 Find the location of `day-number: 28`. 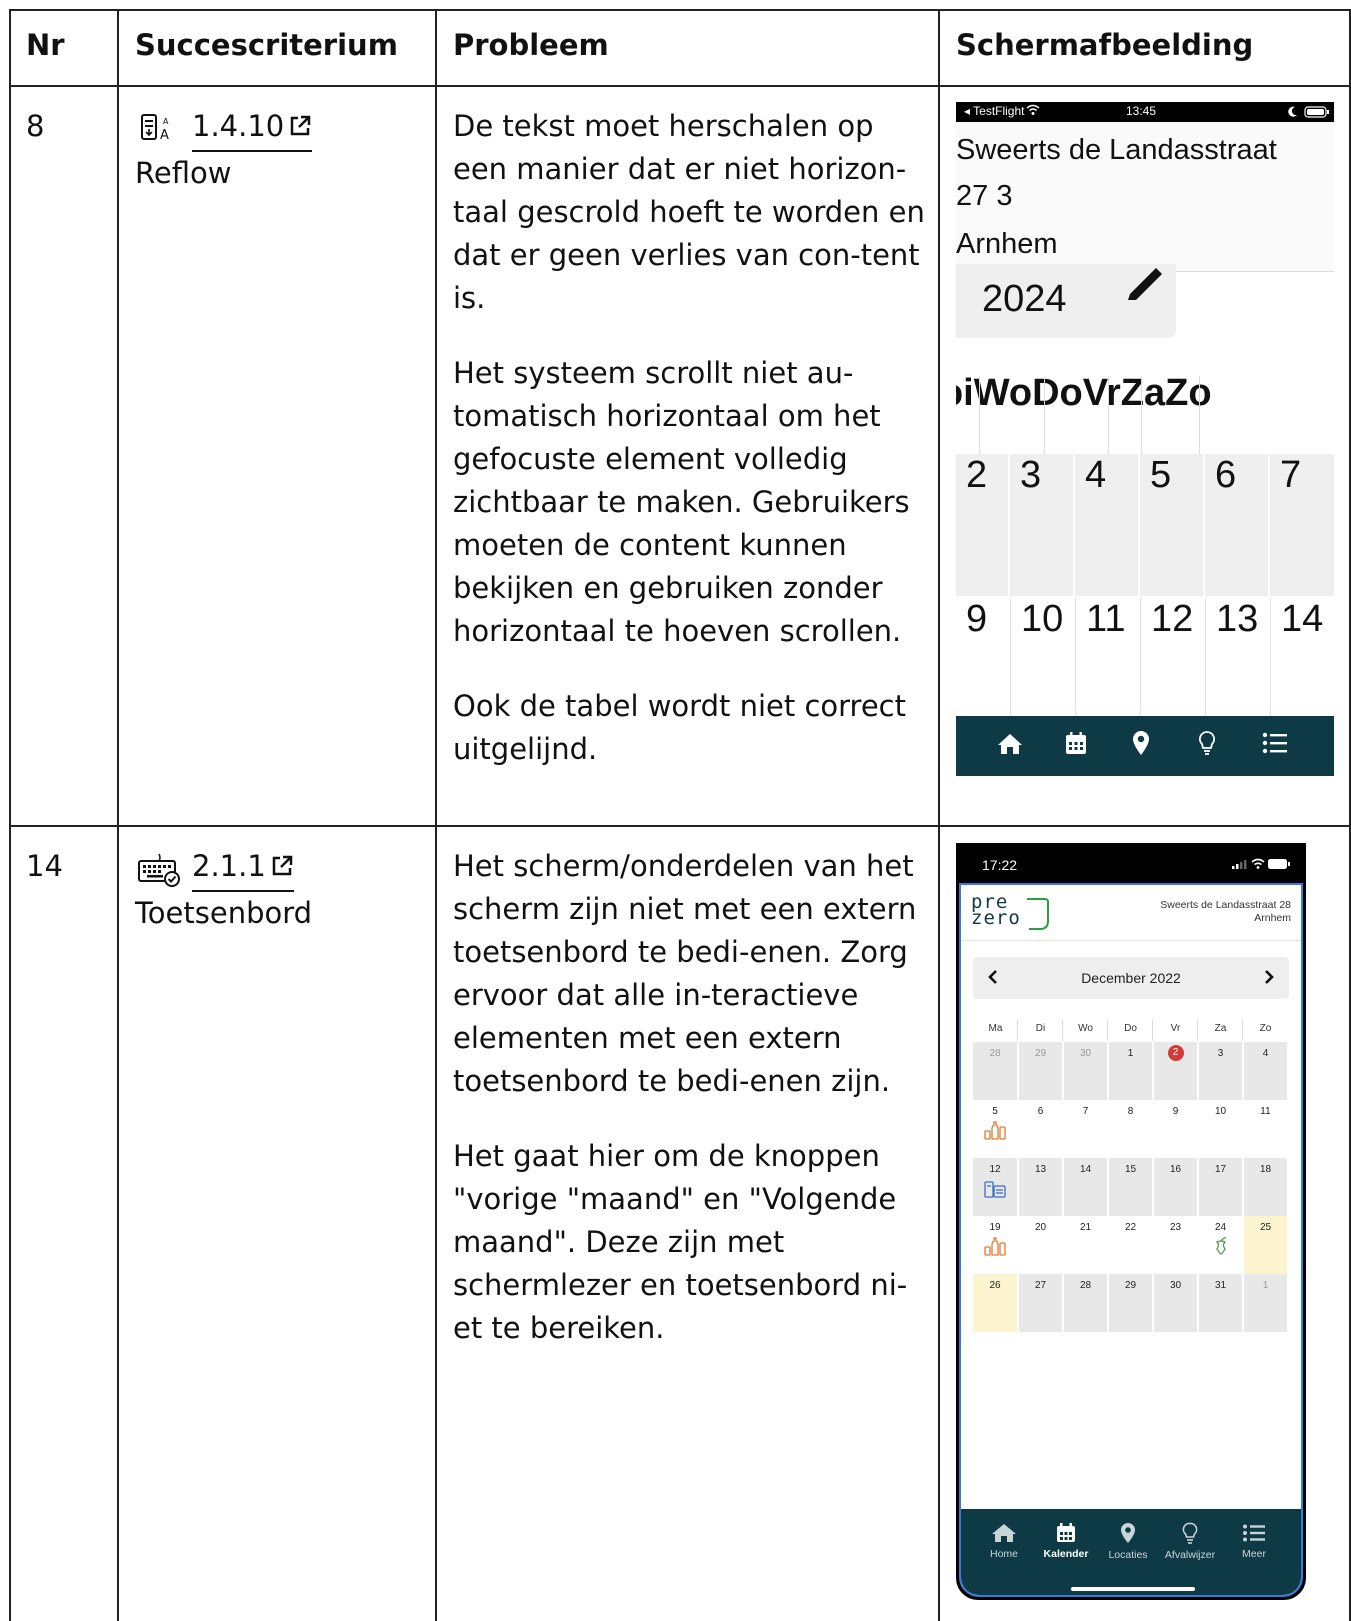

day-number: 28 is located at coordinates (995, 1053).